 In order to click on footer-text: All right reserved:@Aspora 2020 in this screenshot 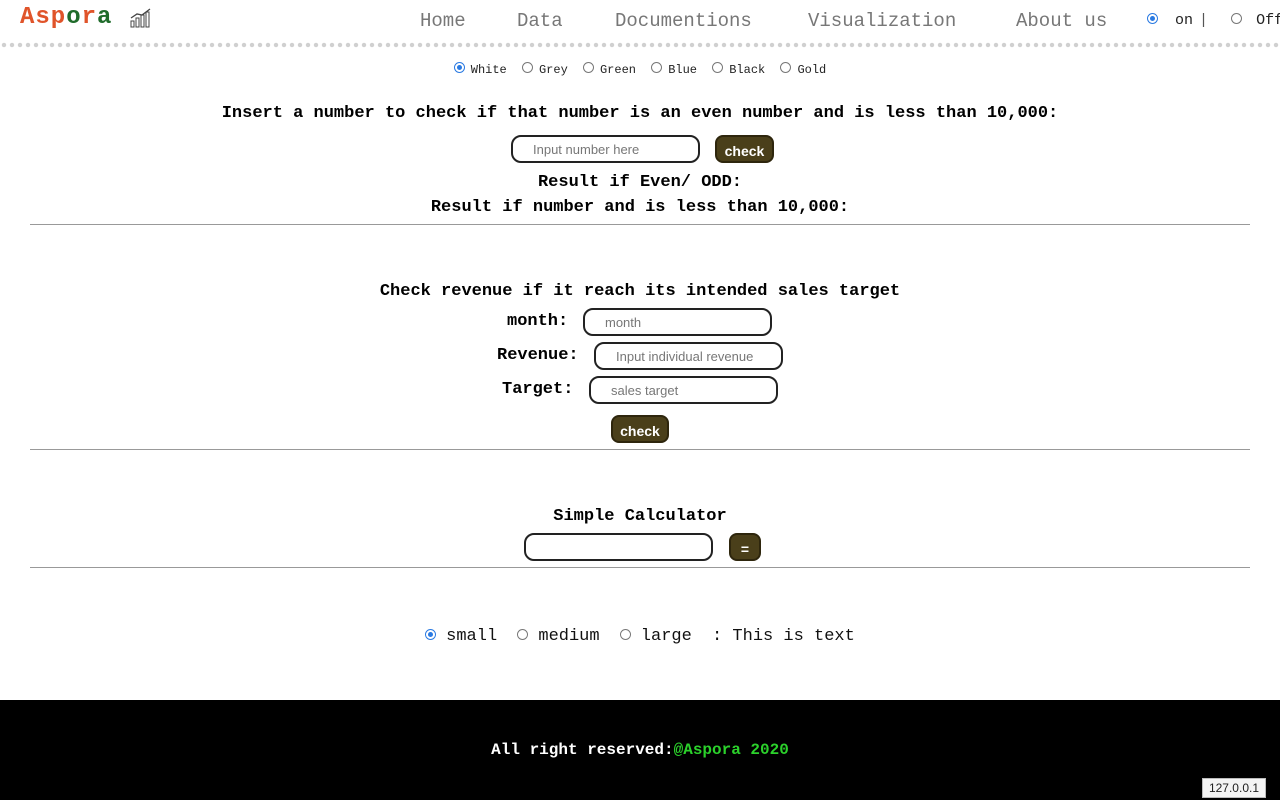, I will do `click(640, 750)`.